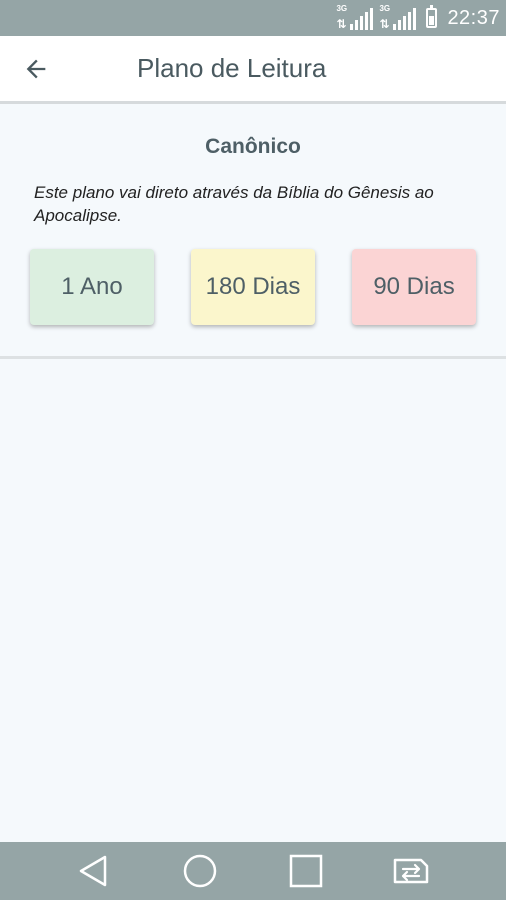 Image resolution: width=506 pixels, height=900 pixels. Describe the element at coordinates (414, 287) in the screenshot. I see `plan-option-90-days-button: 90 Dias` at that location.